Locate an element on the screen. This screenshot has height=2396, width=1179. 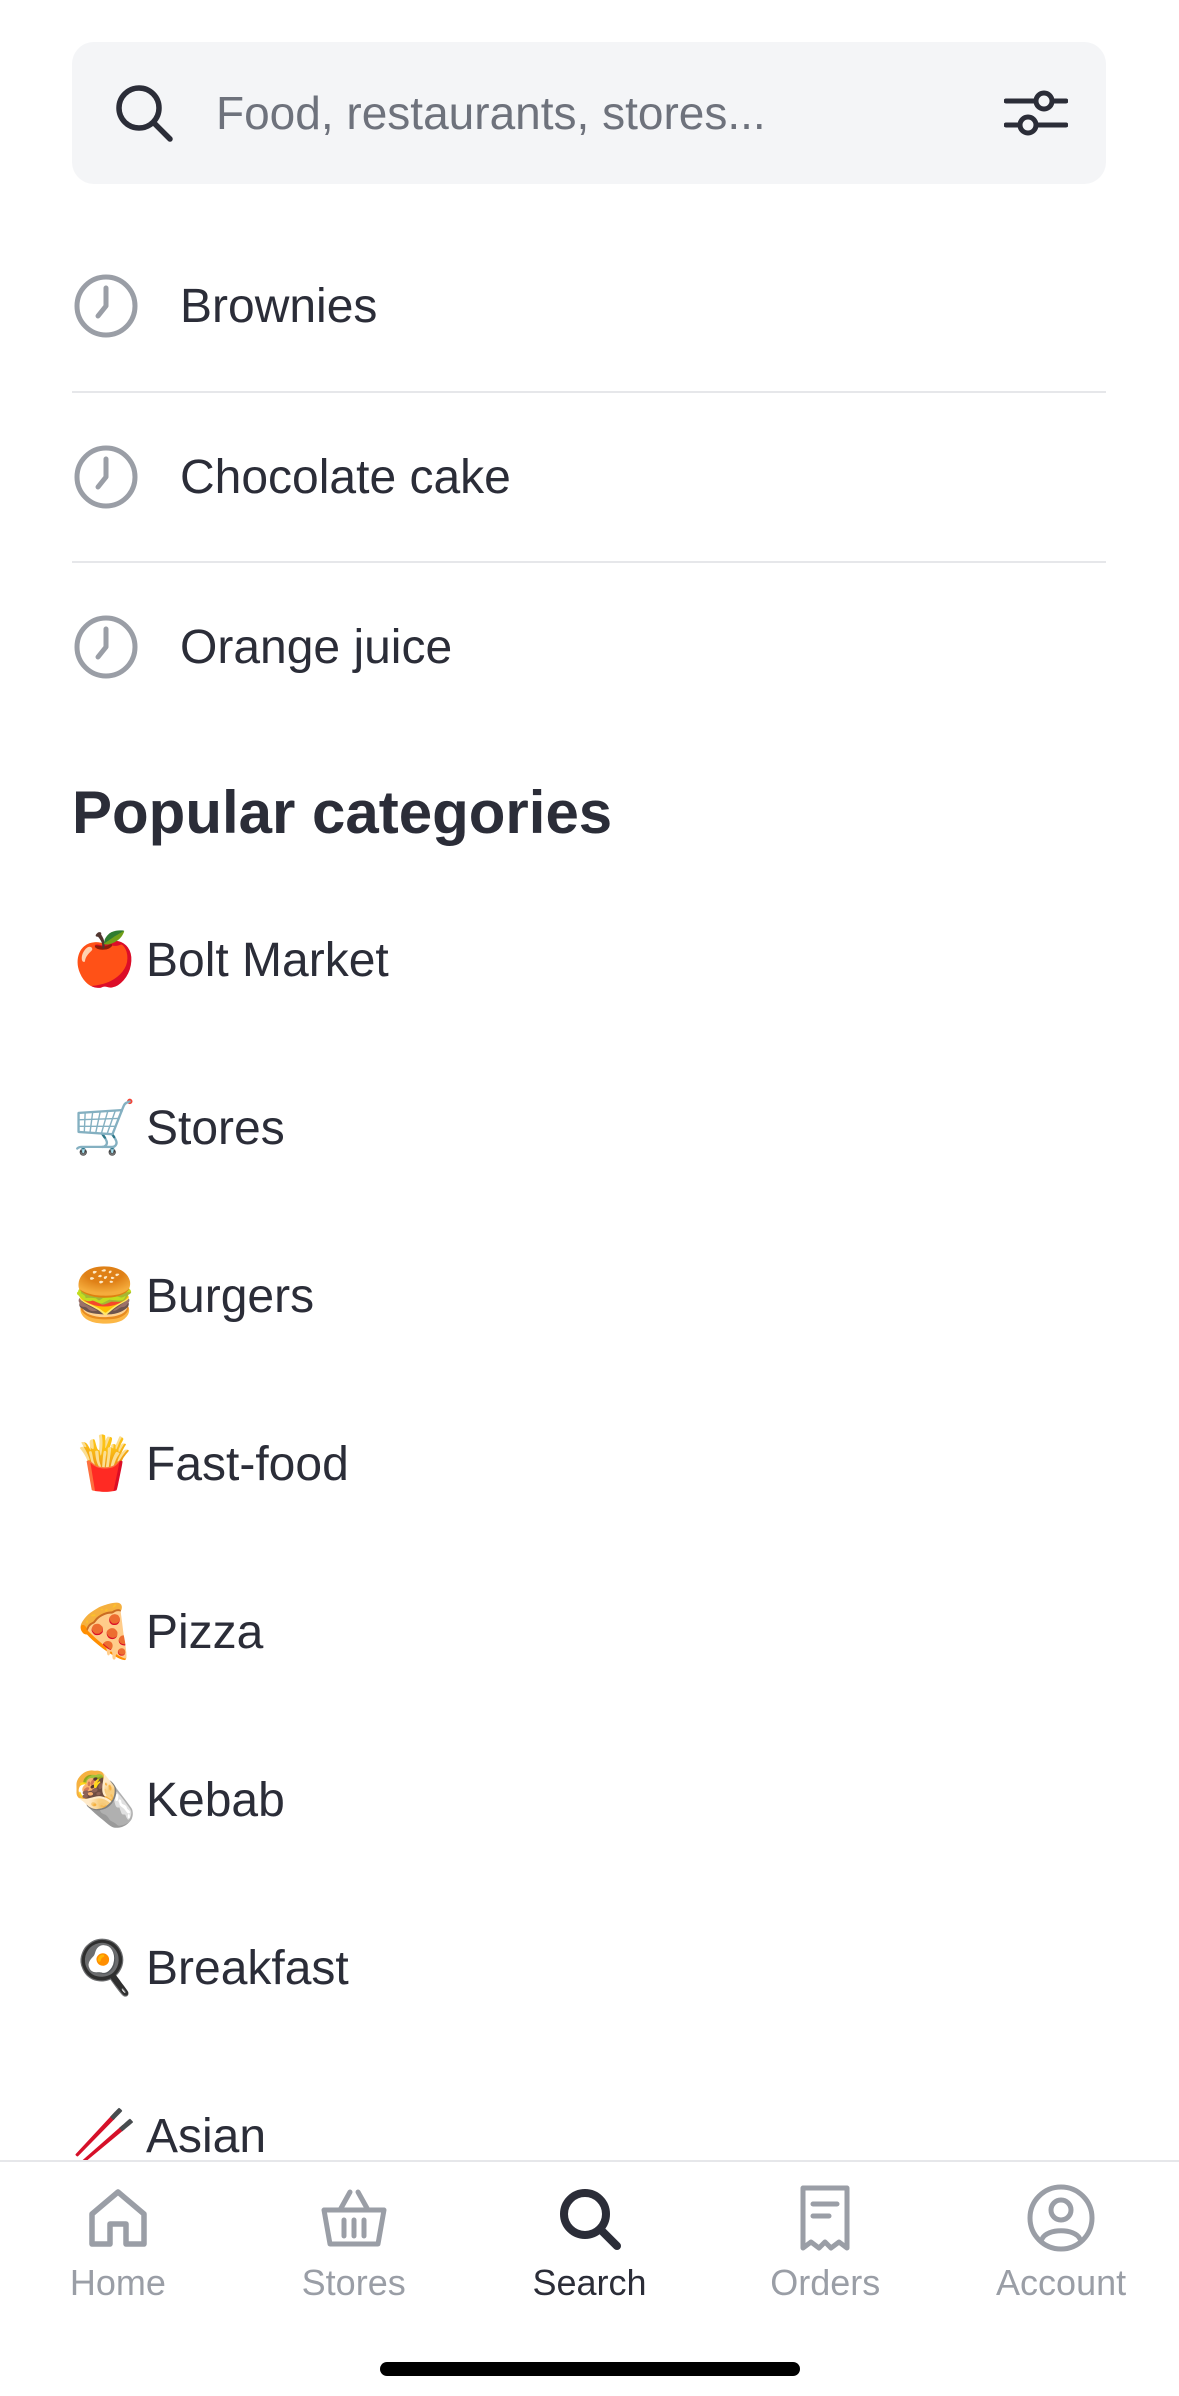
fries-icon: 🍟 is located at coordinates (104, 1464).